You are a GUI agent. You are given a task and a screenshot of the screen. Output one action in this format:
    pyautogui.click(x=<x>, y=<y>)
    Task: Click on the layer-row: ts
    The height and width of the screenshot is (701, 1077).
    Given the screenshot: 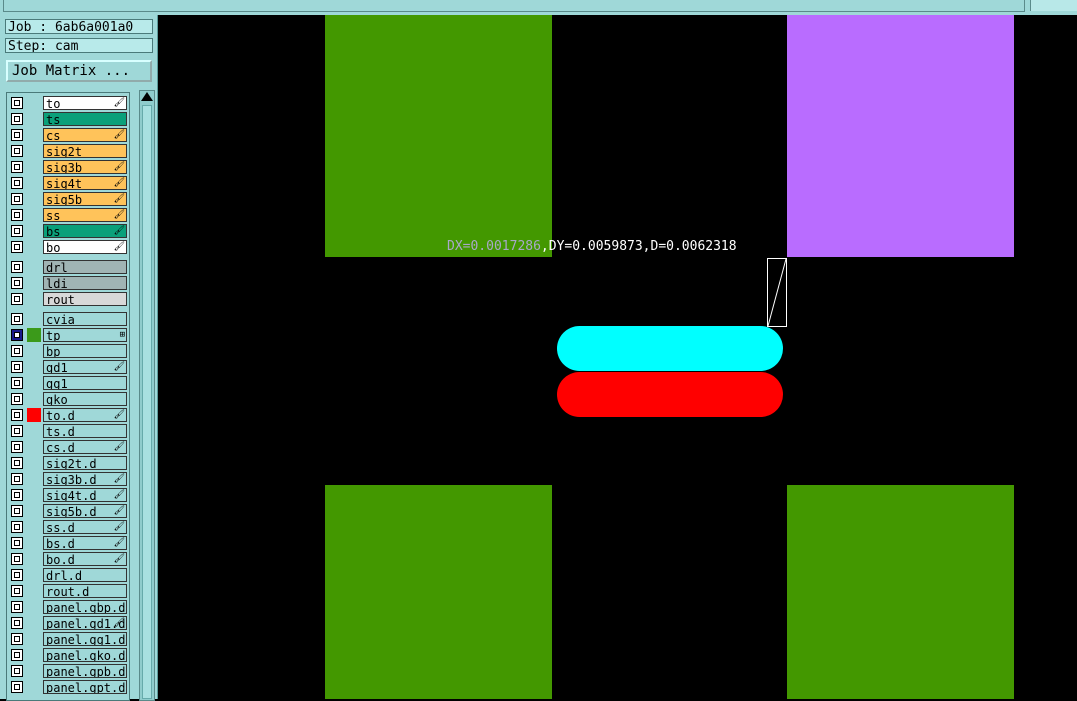 What is the action you would take?
    pyautogui.click(x=68, y=119)
    